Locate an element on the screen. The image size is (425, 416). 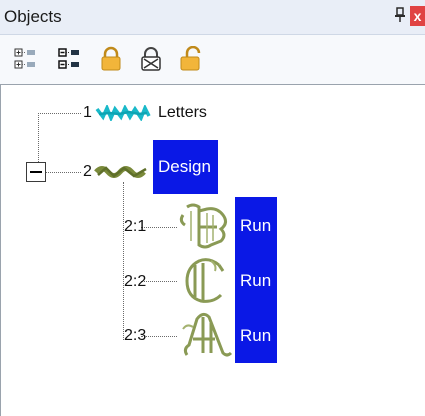
tree-item-number: 2:2 is located at coordinates (135, 281).